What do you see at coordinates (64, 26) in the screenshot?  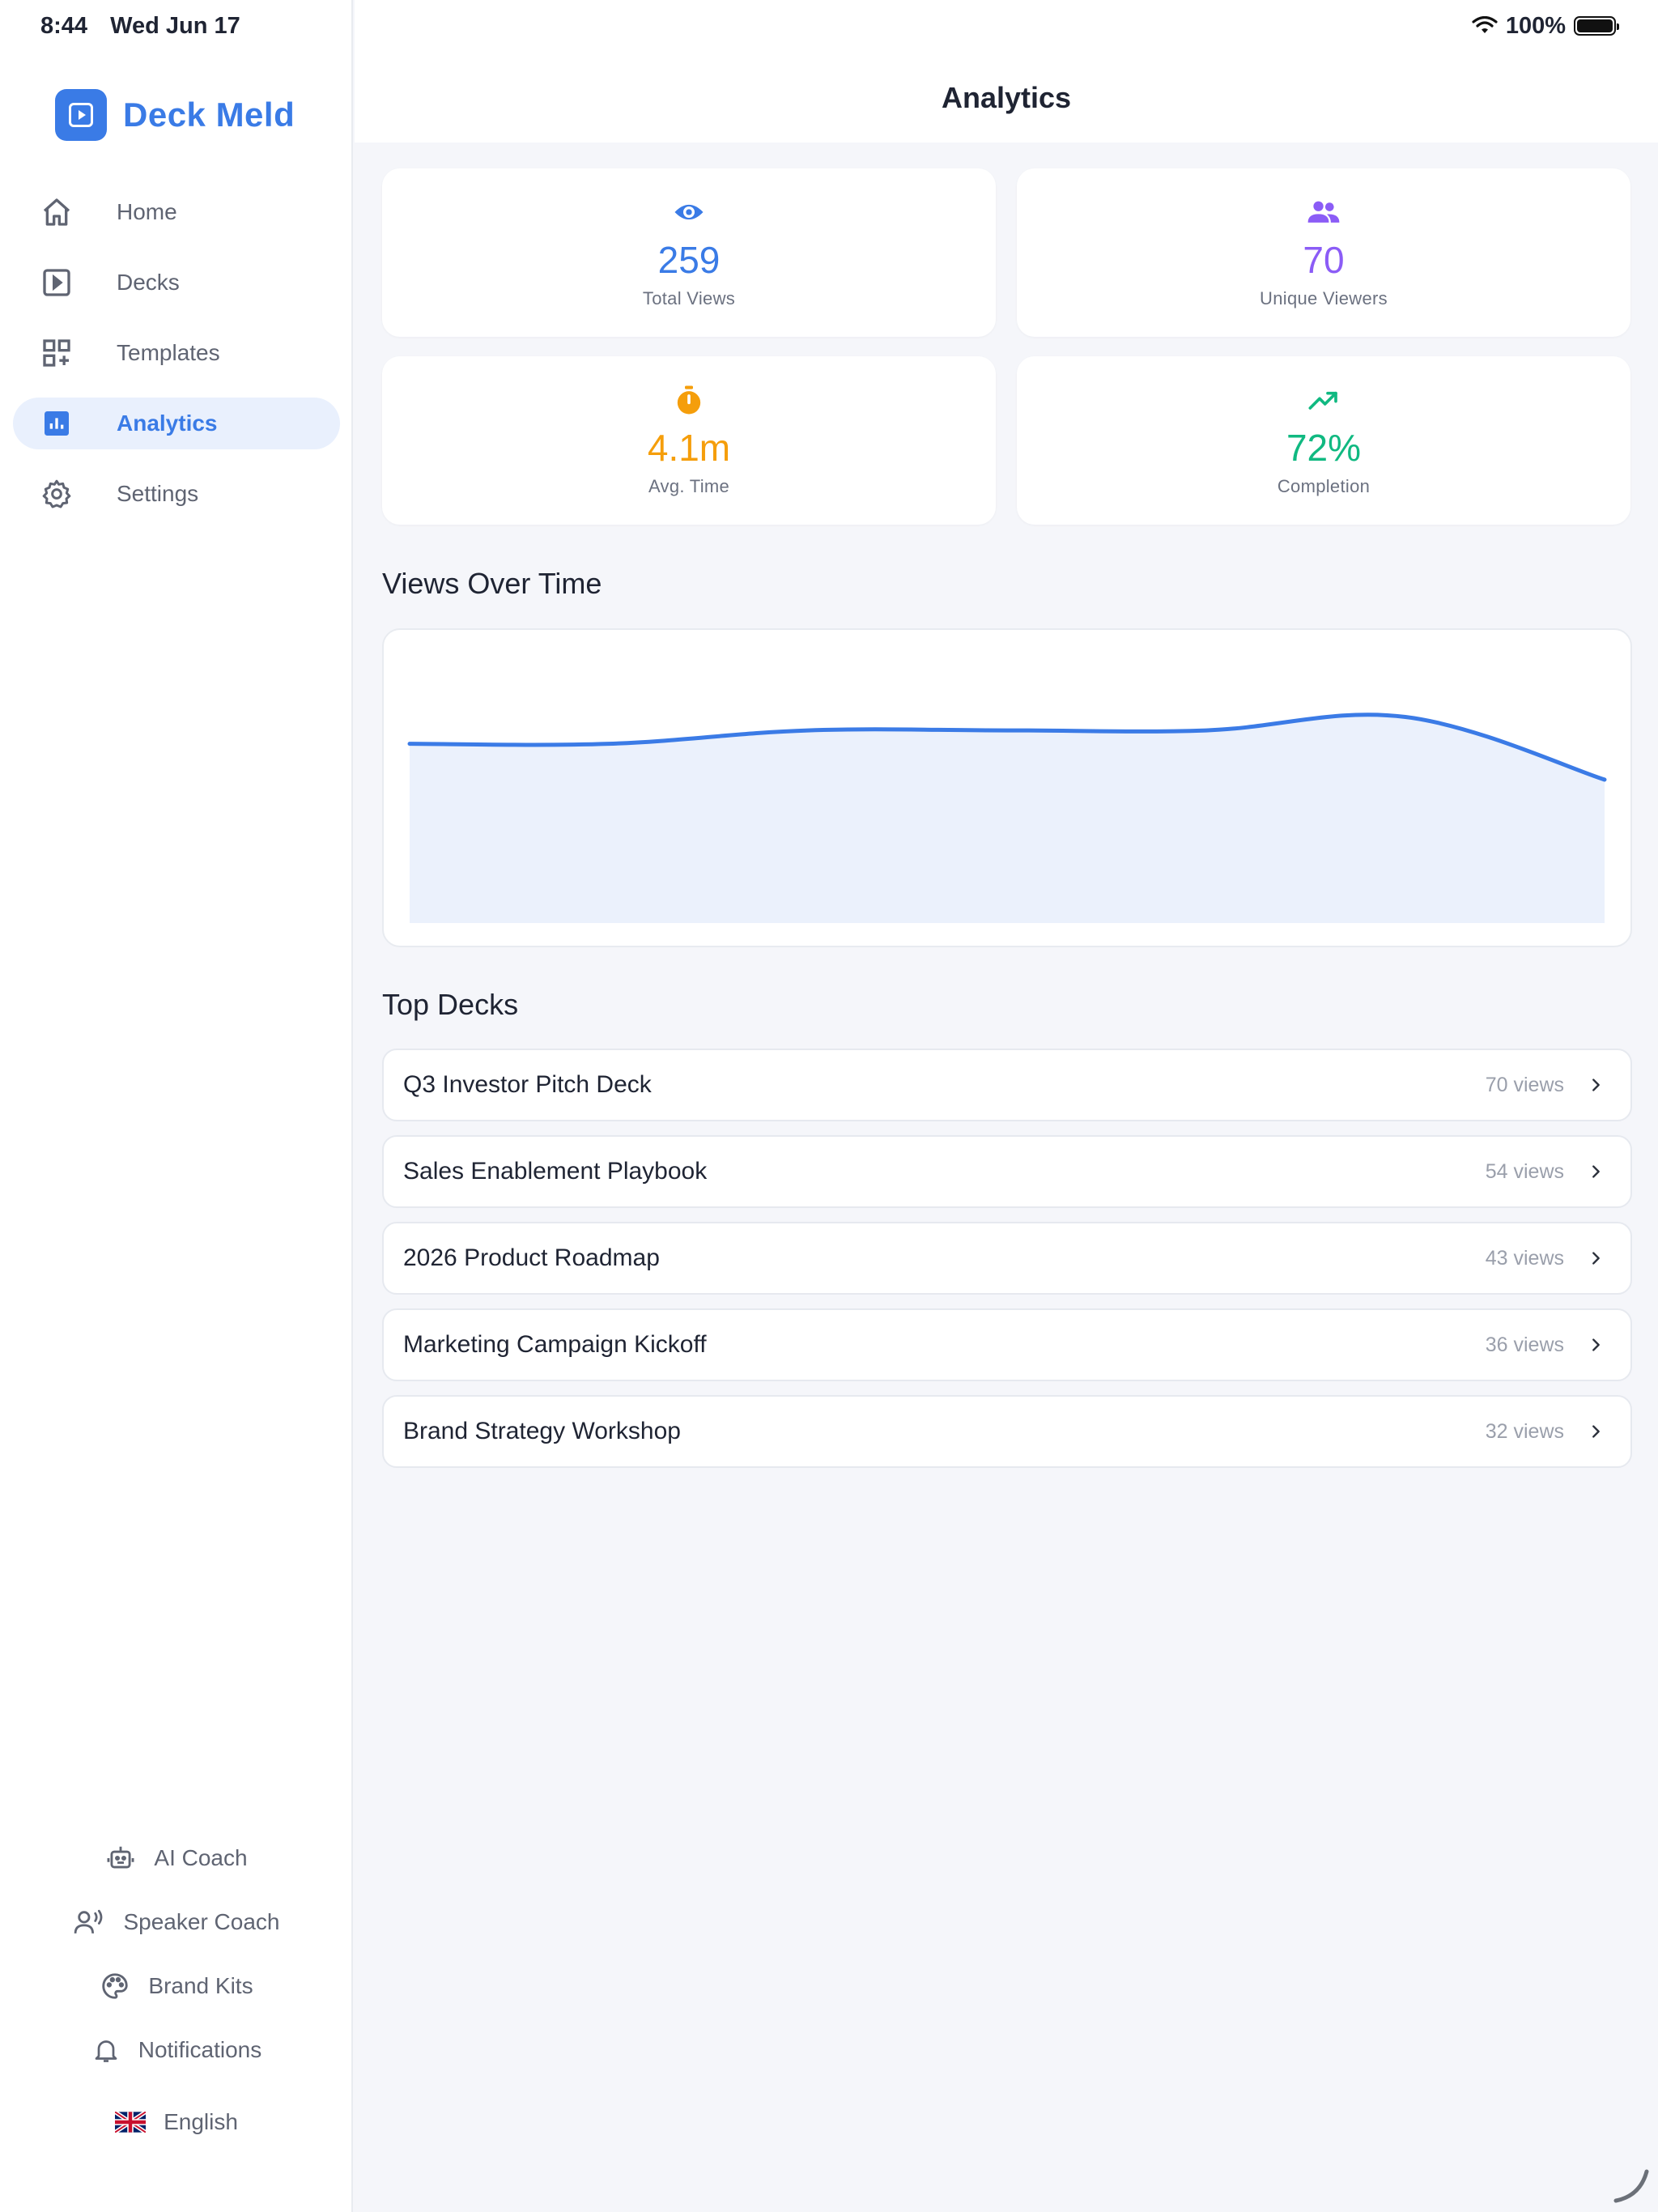 I see `status-time: 8:44` at bounding box center [64, 26].